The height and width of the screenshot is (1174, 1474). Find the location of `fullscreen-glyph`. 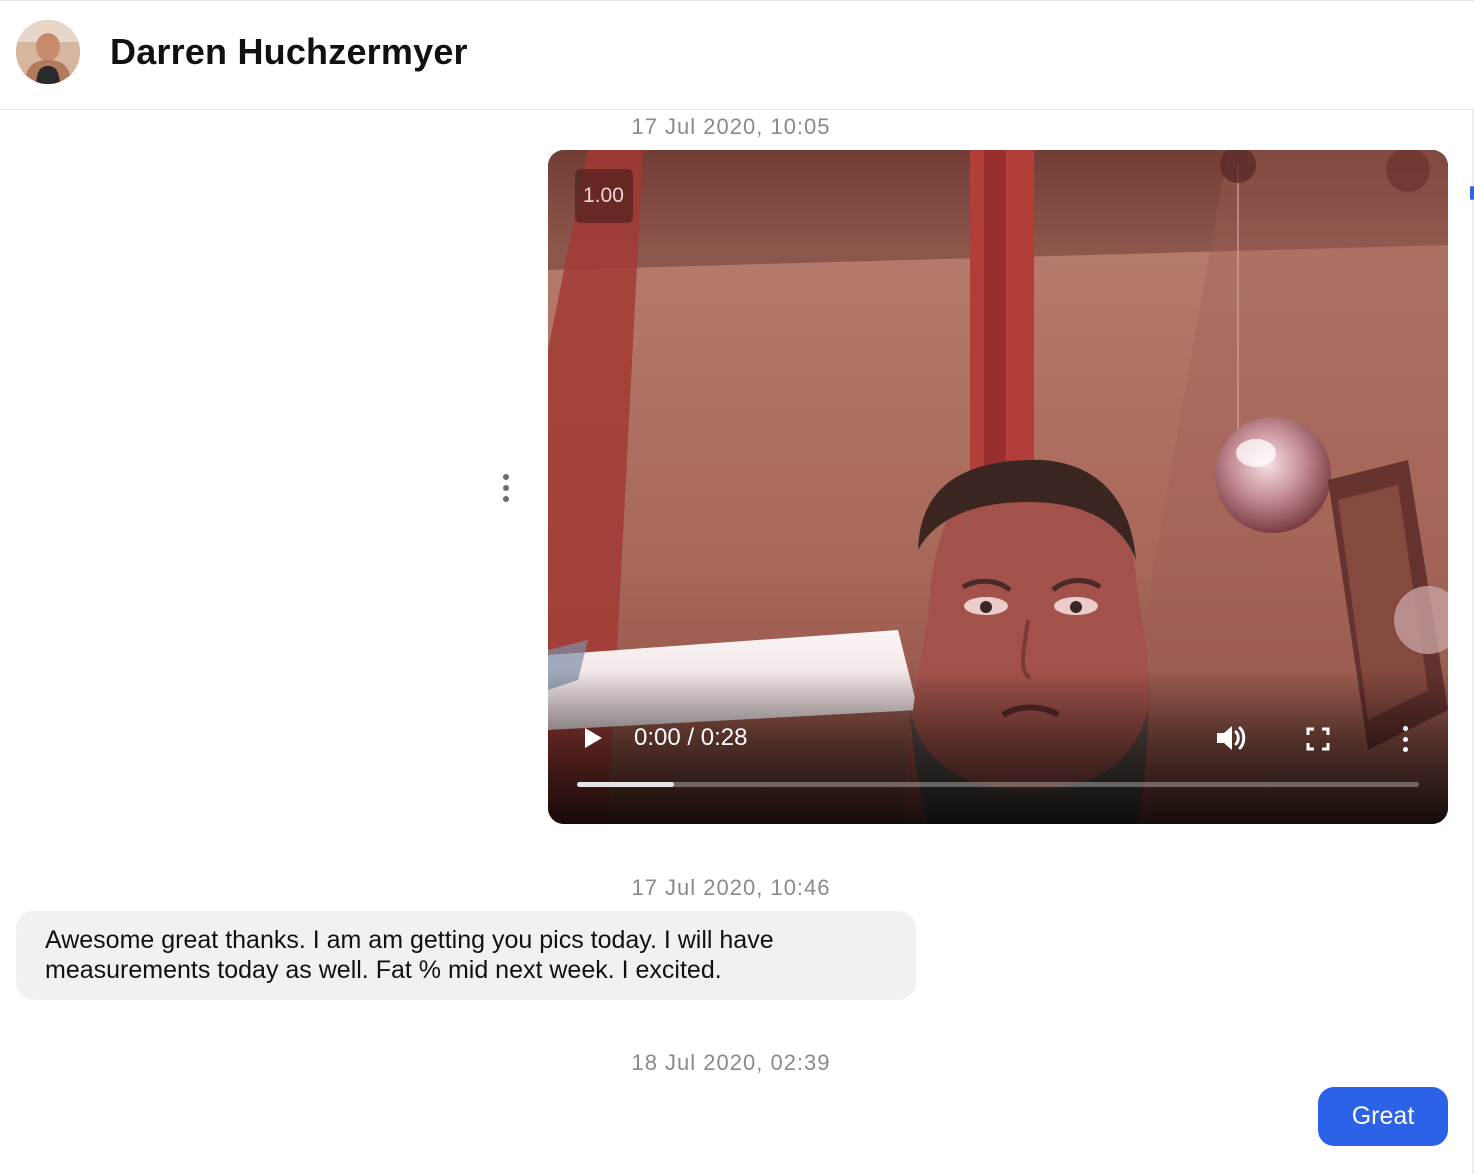

fullscreen-glyph is located at coordinates (1318, 739).